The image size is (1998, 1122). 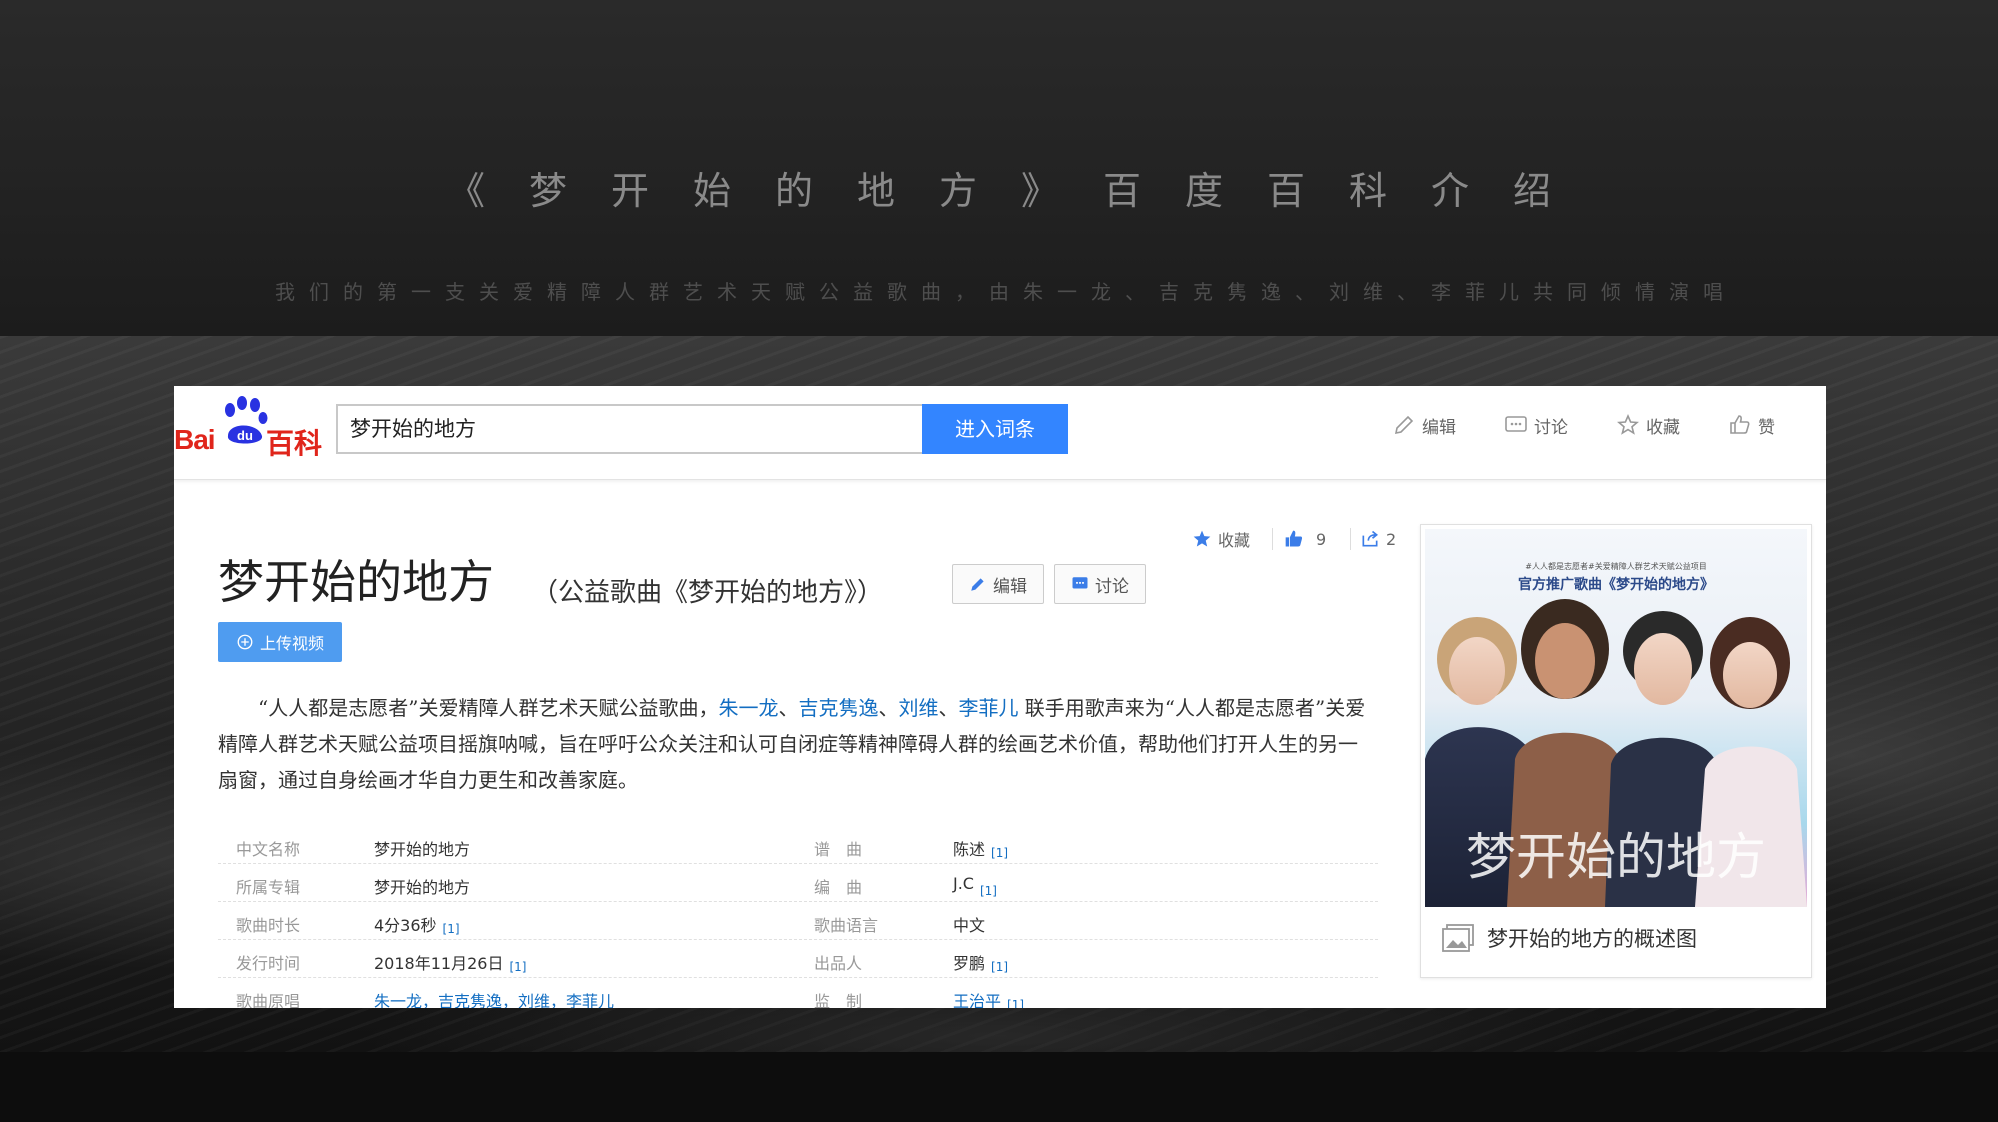 I want to click on edit-button-label: 编辑, so click(x=1010, y=586).